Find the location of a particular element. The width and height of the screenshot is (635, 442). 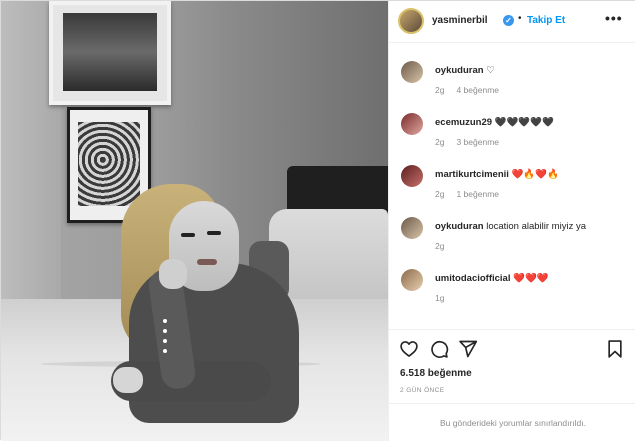

follow-button: Takip Et is located at coordinates (546, 20).